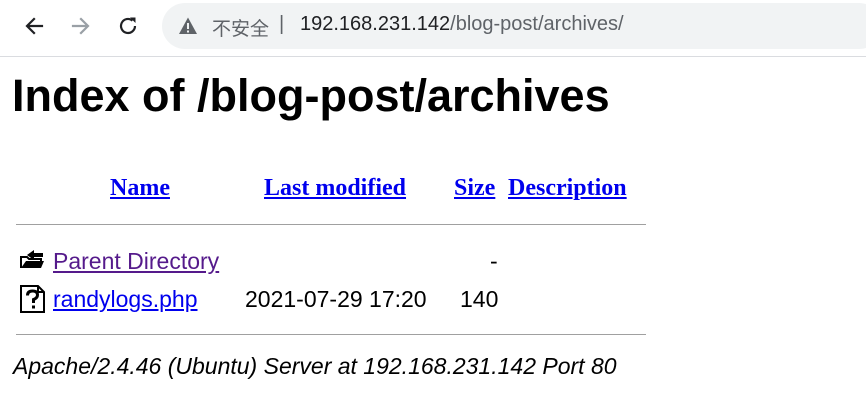  I want to click on column-header-description: Description, so click(567, 188).